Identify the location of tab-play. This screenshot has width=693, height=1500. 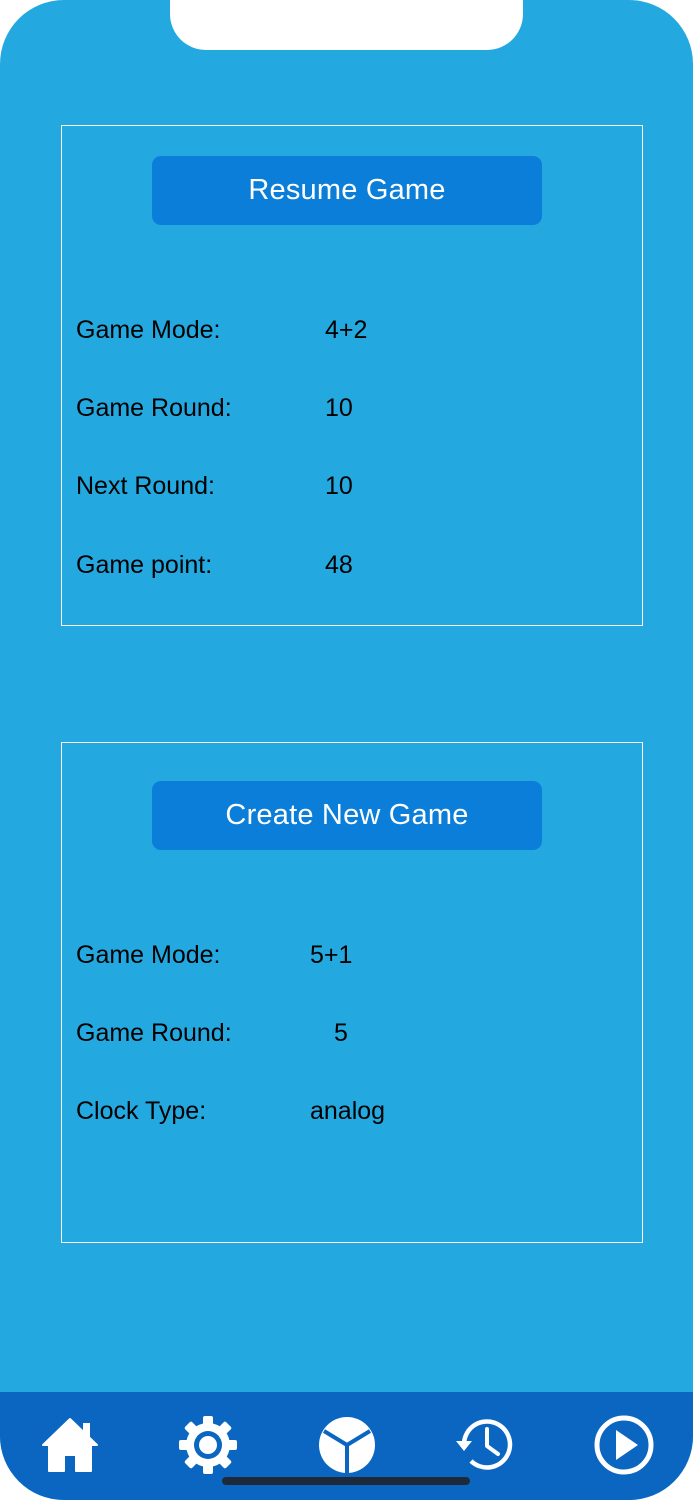
(624, 1445).